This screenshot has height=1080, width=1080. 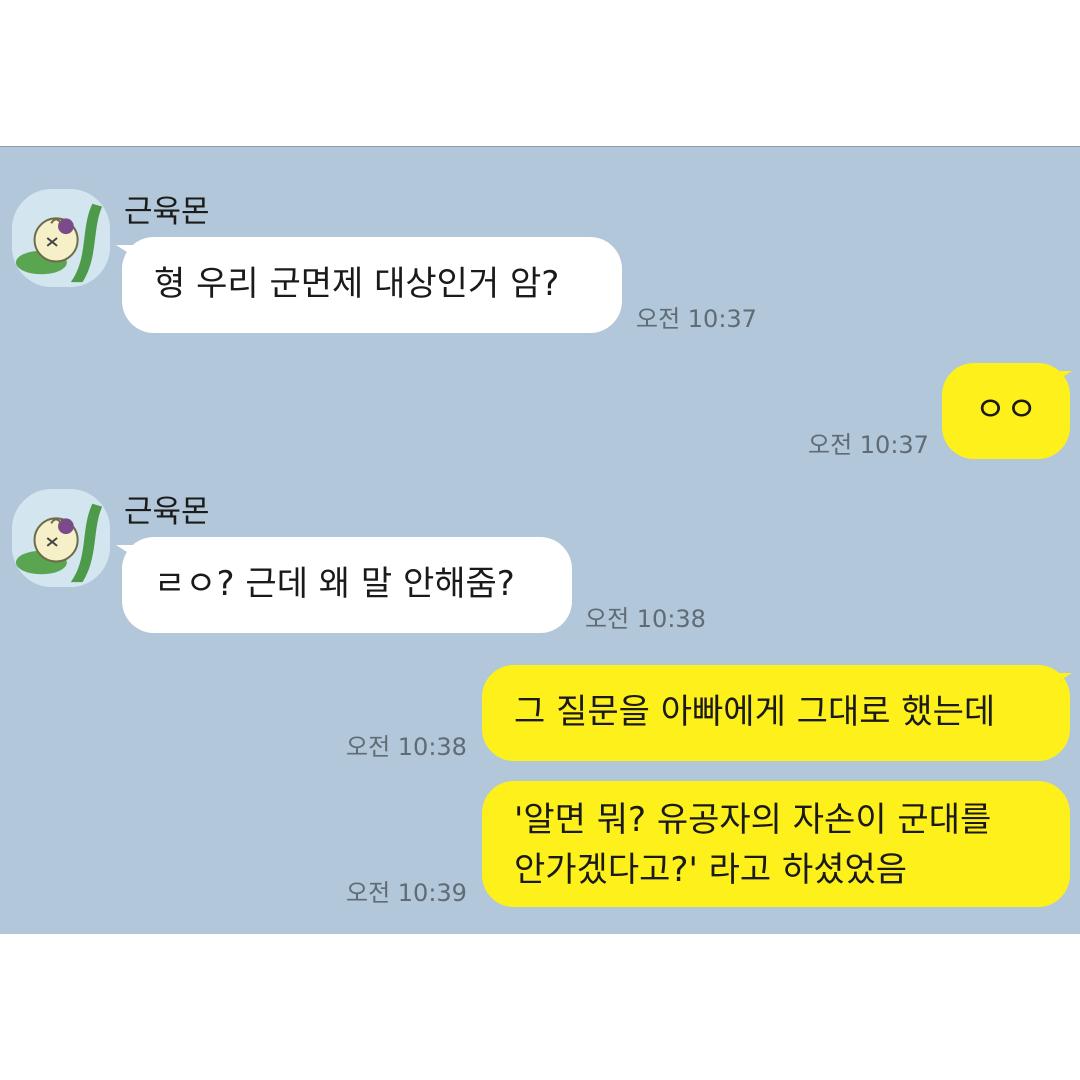 What do you see at coordinates (776, 844) in the screenshot?
I see `message-bubble-outgoing: '알면 뭐? 유공자의 자손이 군대를 안가겠다고?' 라고 하셨었음` at bounding box center [776, 844].